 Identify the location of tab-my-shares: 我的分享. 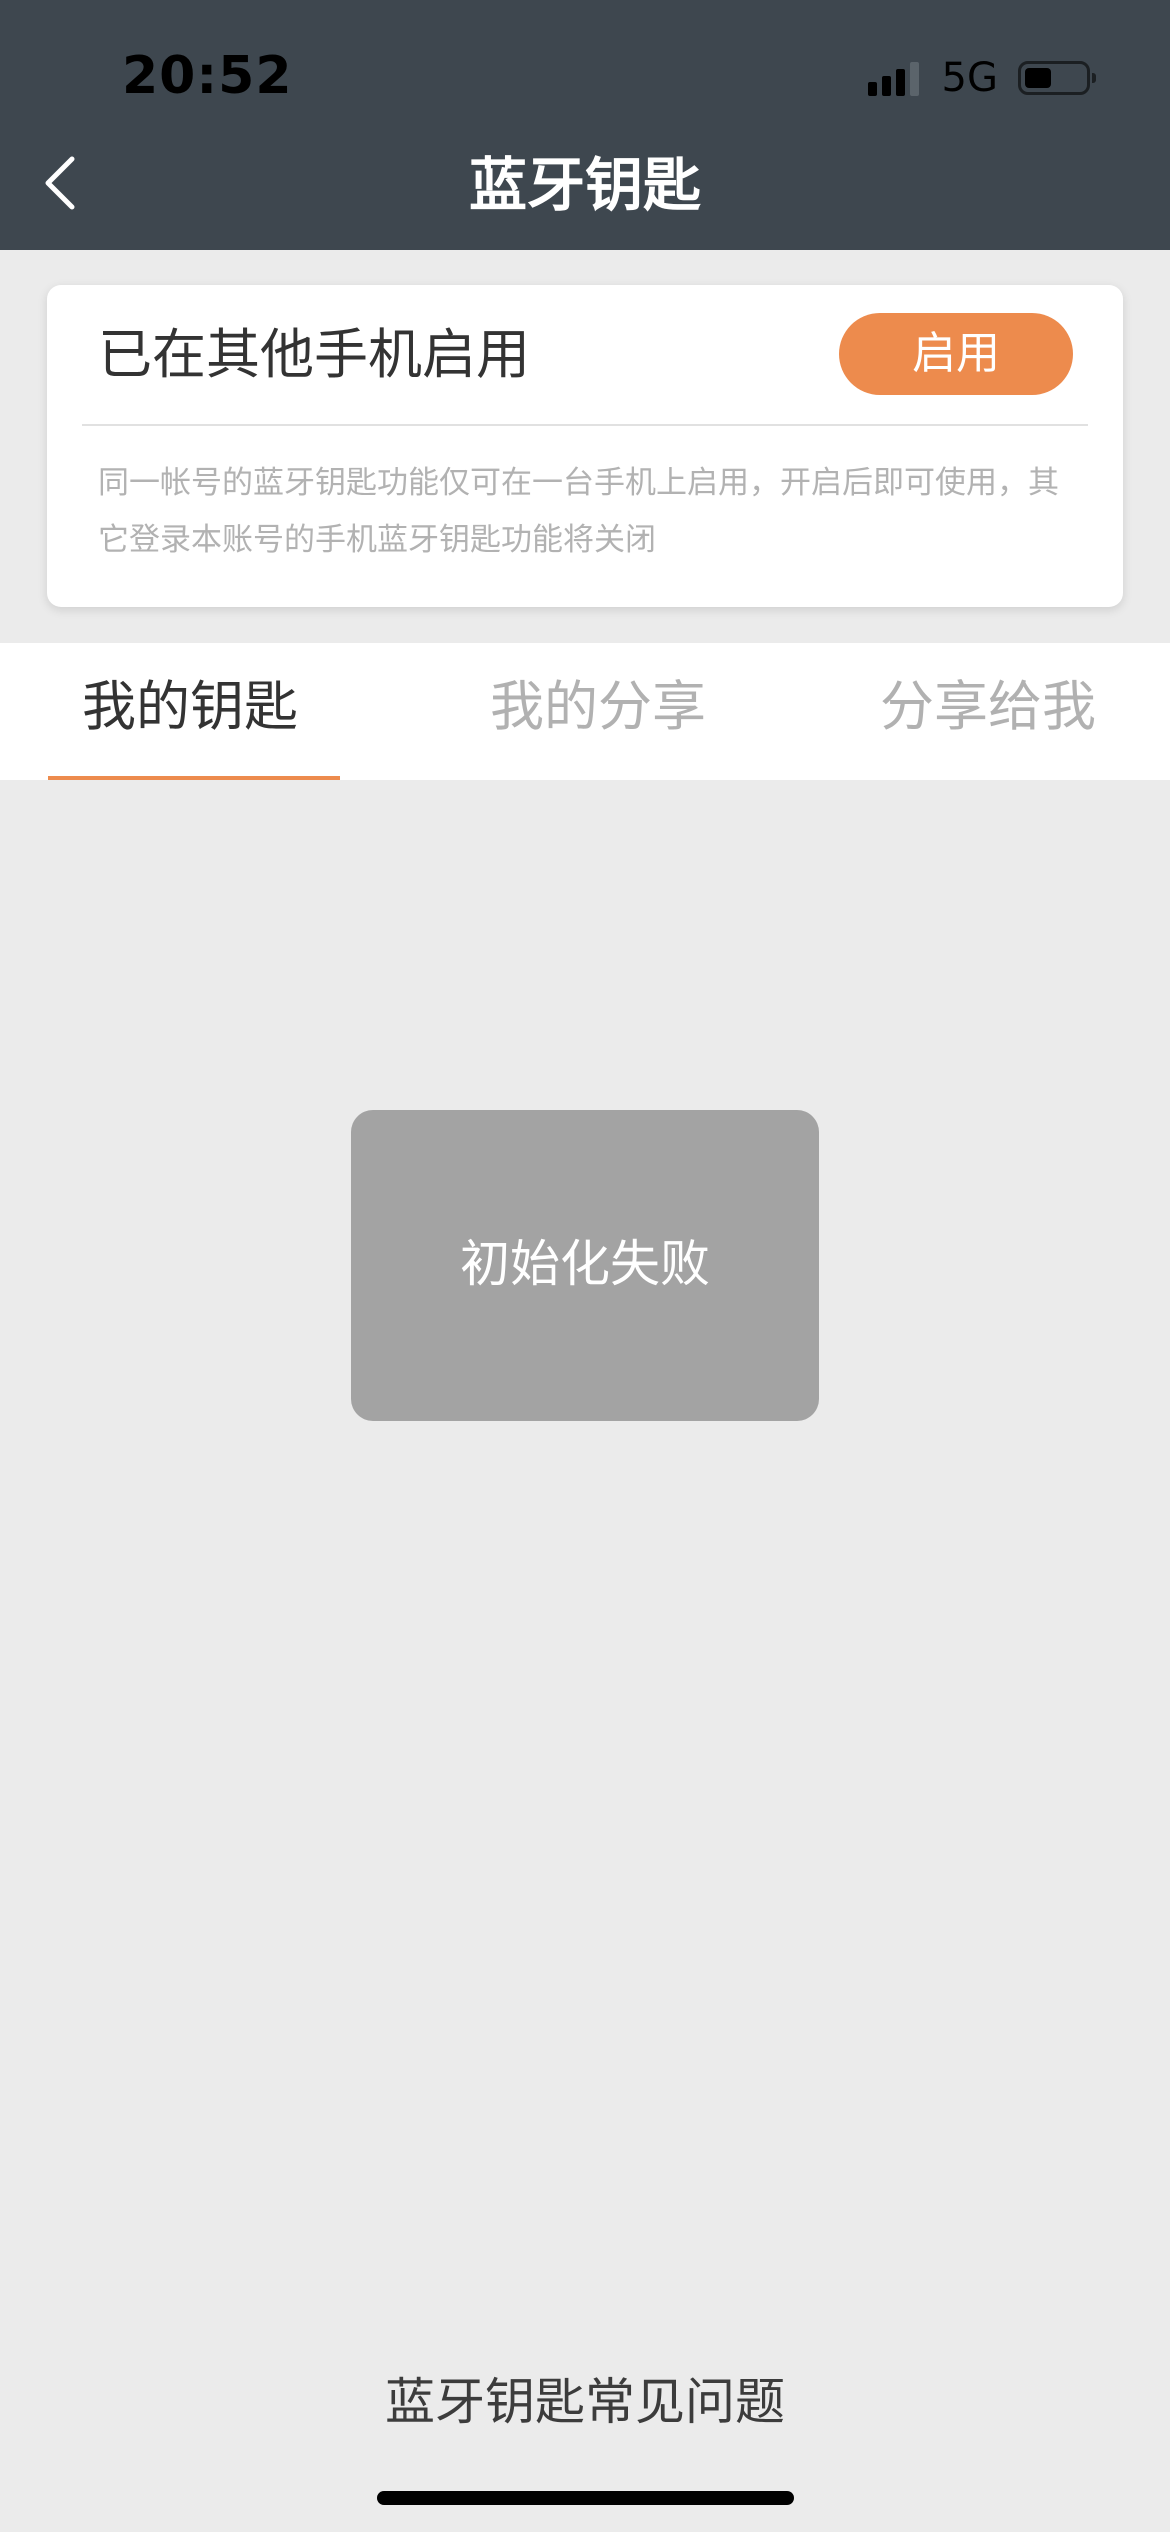
(598, 707).